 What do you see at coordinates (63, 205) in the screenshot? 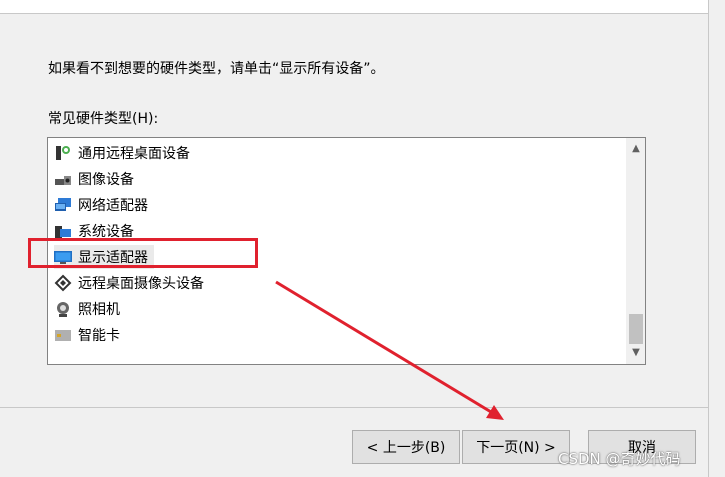
I see `network-adapter-icon` at bounding box center [63, 205].